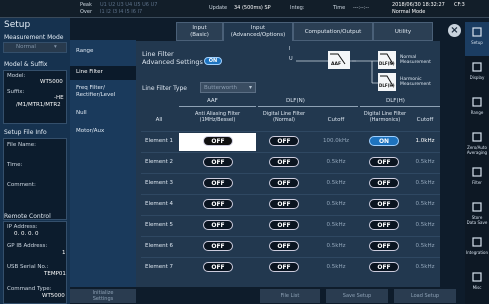 The width and height of the screenshot is (489, 304). What do you see at coordinates (477, 277) in the screenshot?
I see `misc-icon` at bounding box center [477, 277].